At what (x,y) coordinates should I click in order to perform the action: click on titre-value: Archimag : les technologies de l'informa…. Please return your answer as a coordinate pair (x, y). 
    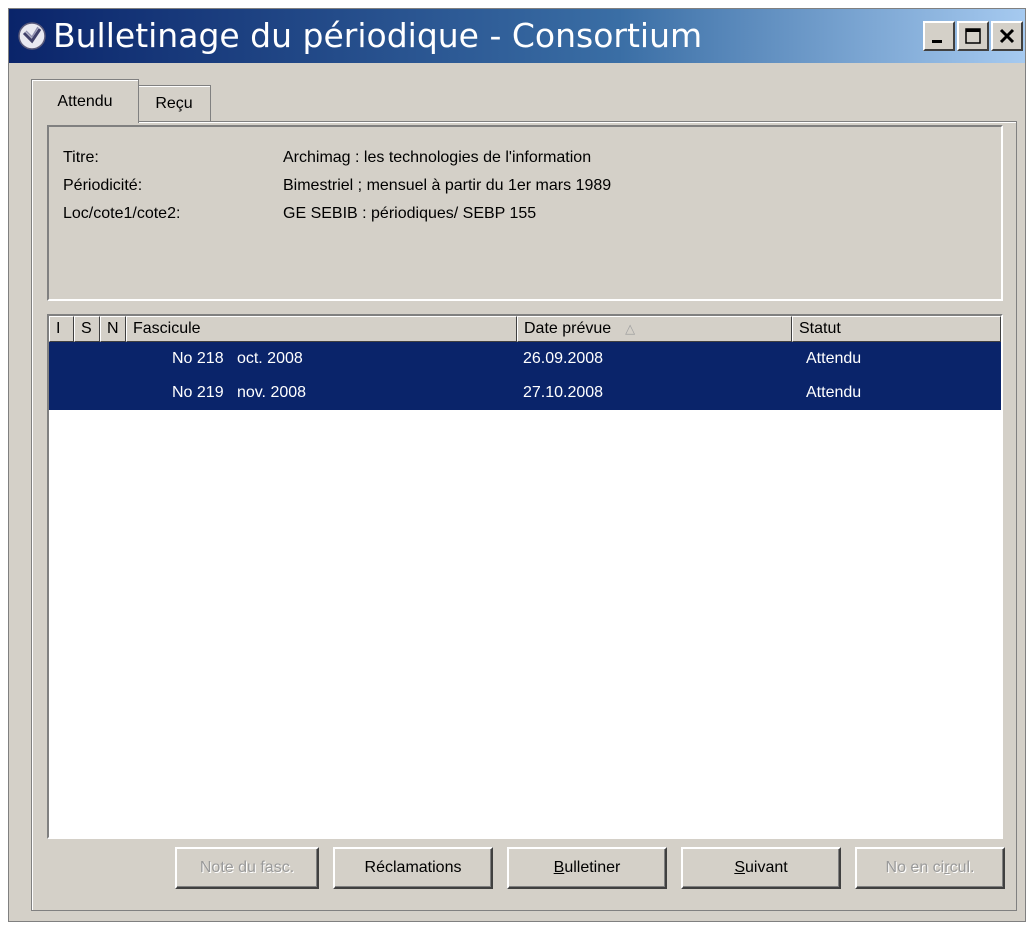
    Looking at the image, I should click on (437, 157).